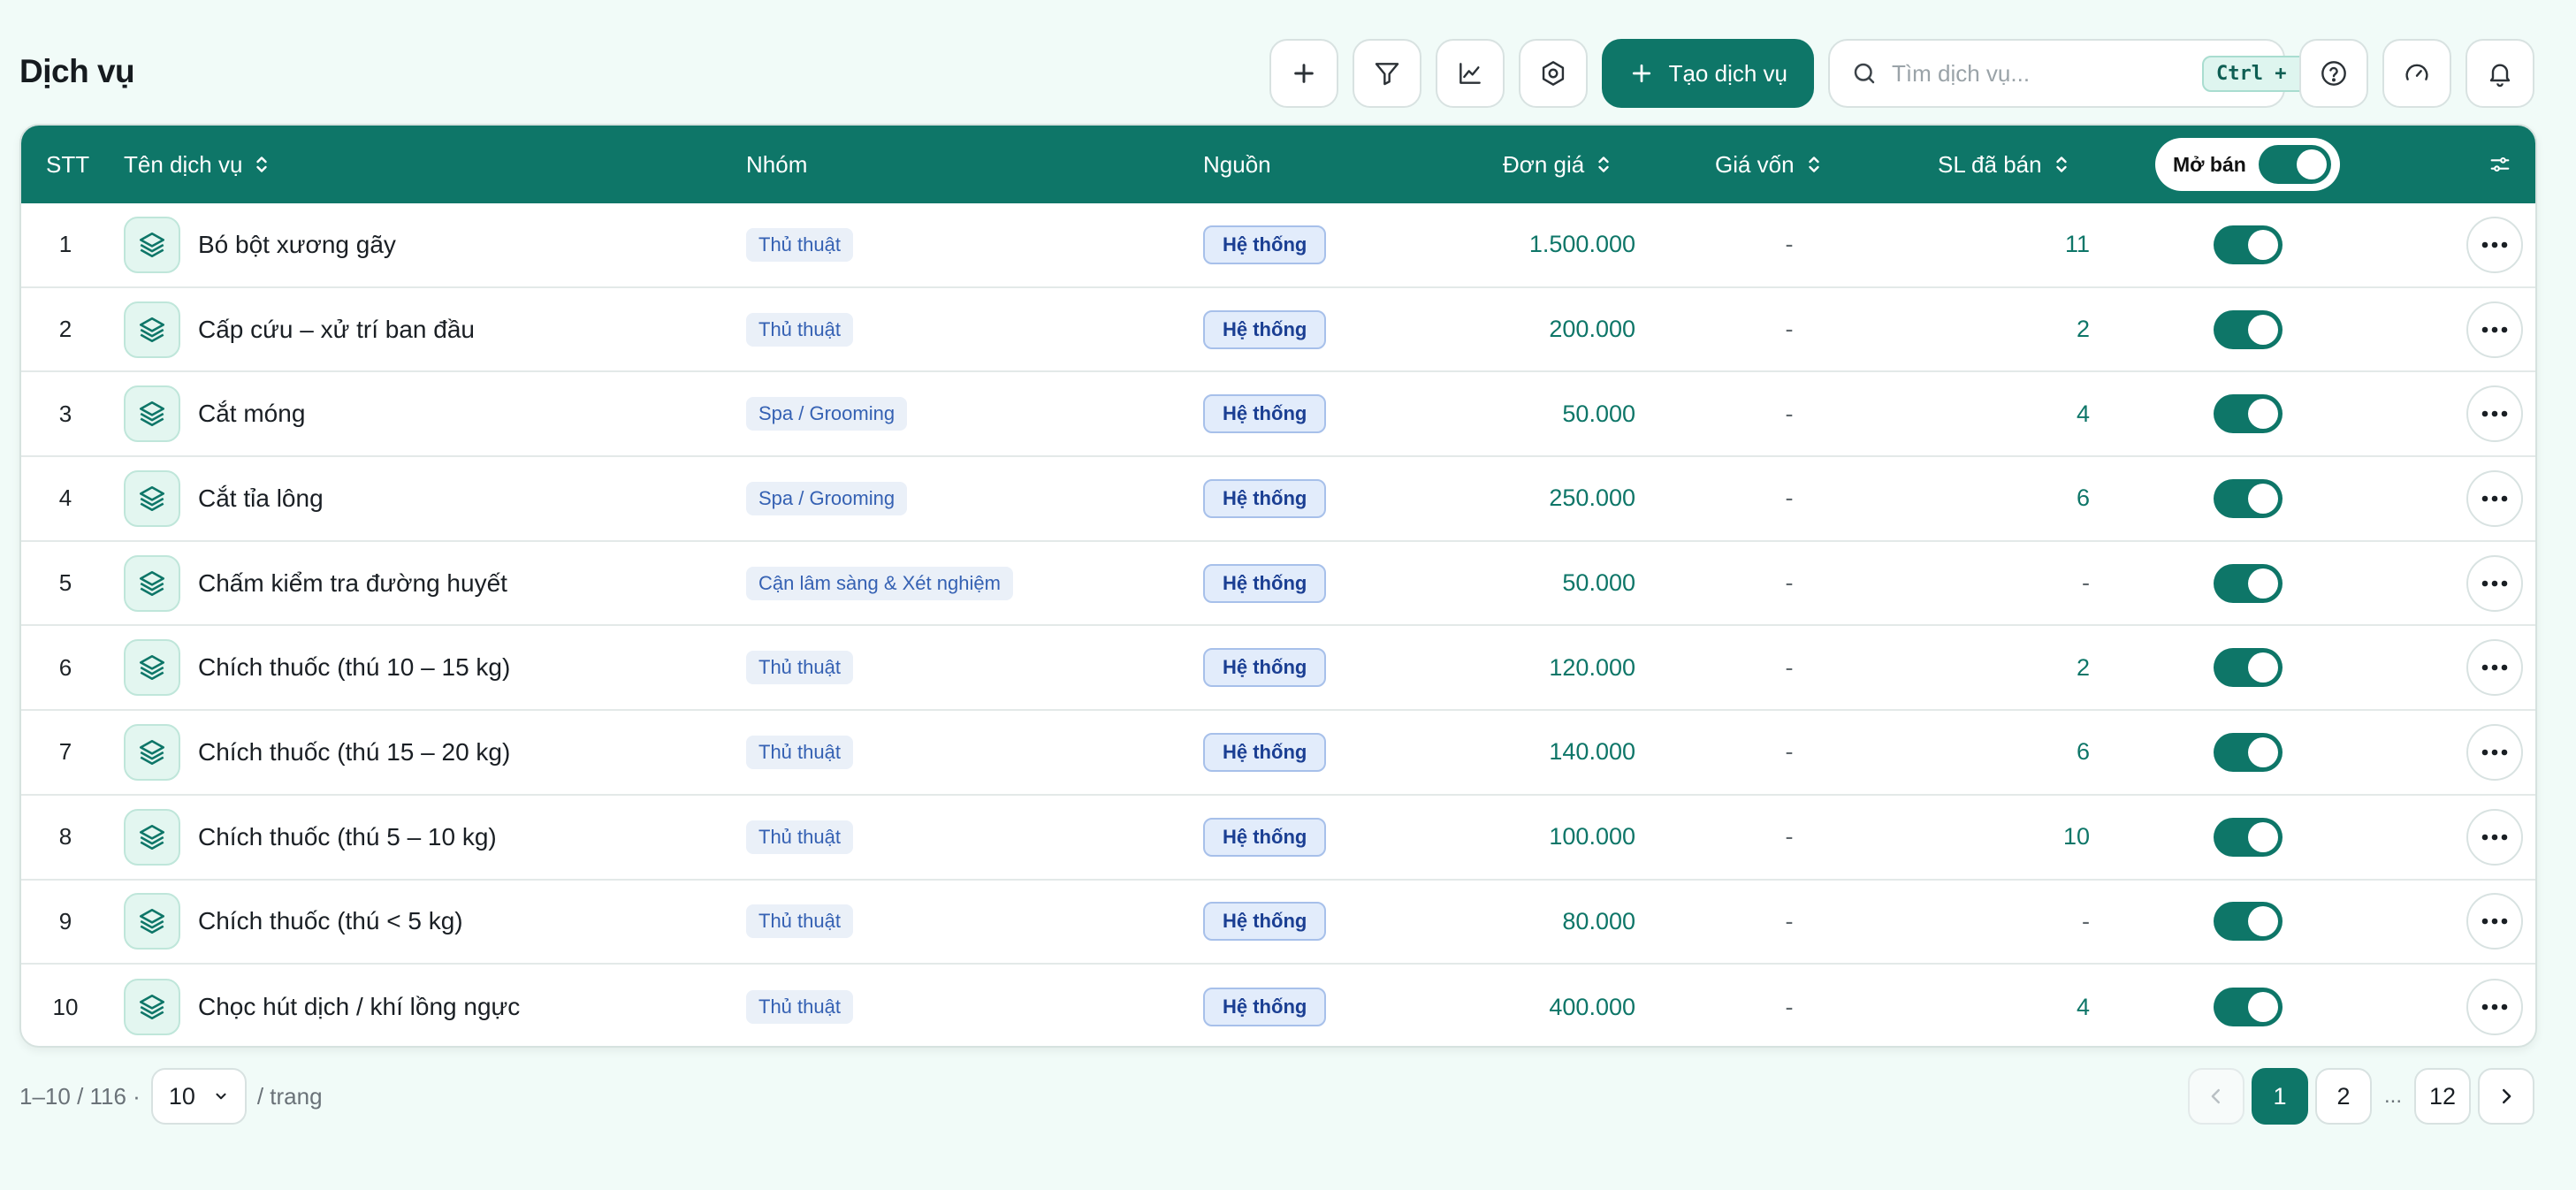 The width and height of the screenshot is (2576, 1190). I want to click on open-all-toggle, so click(2294, 164).